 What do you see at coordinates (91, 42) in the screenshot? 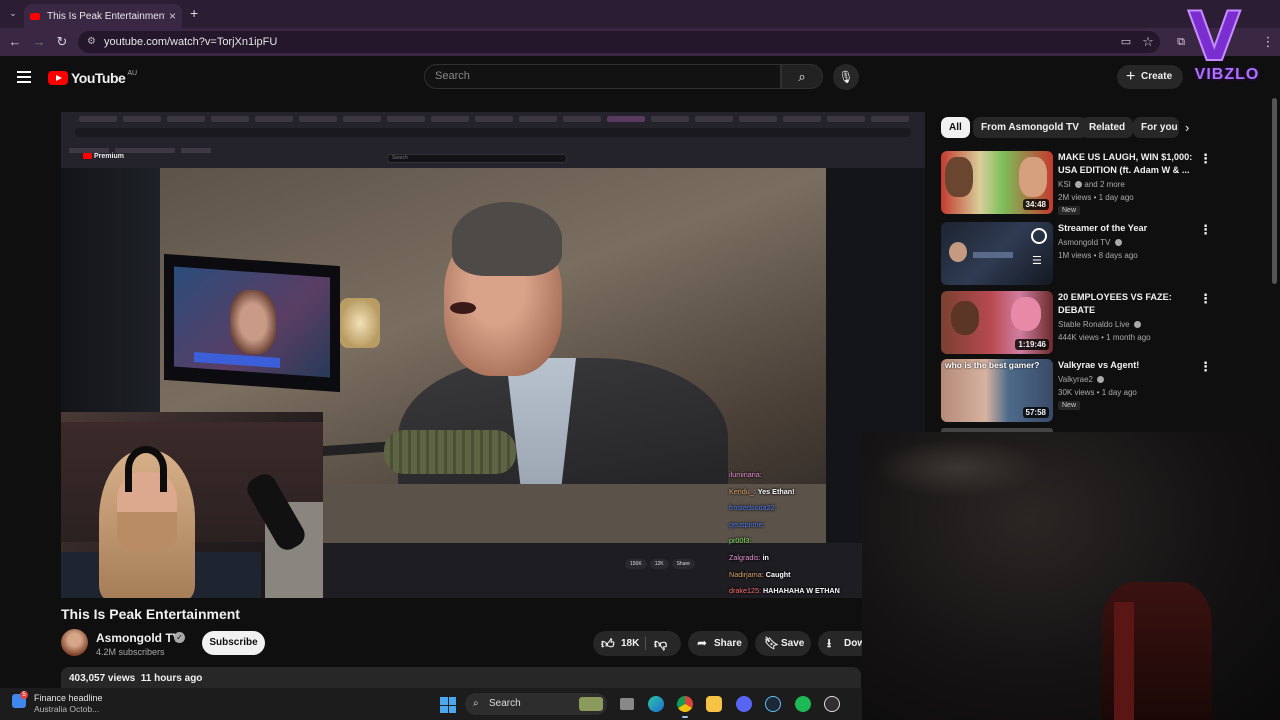
I see `site-info-icon: ⚙` at bounding box center [91, 42].